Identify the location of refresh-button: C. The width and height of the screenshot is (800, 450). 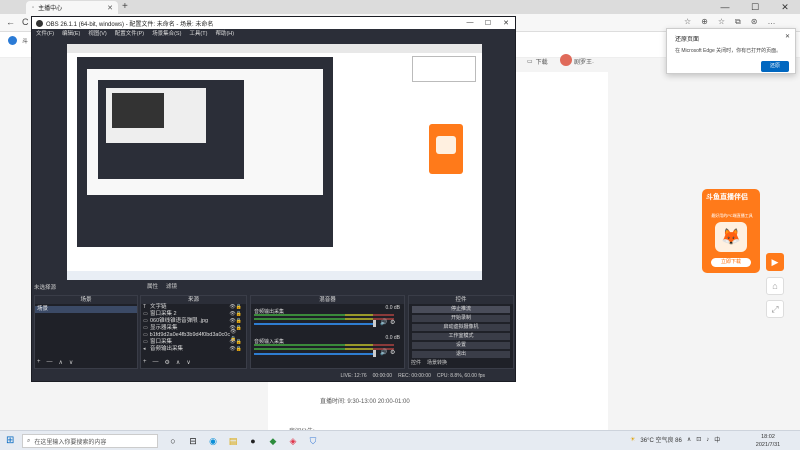
(25, 22).